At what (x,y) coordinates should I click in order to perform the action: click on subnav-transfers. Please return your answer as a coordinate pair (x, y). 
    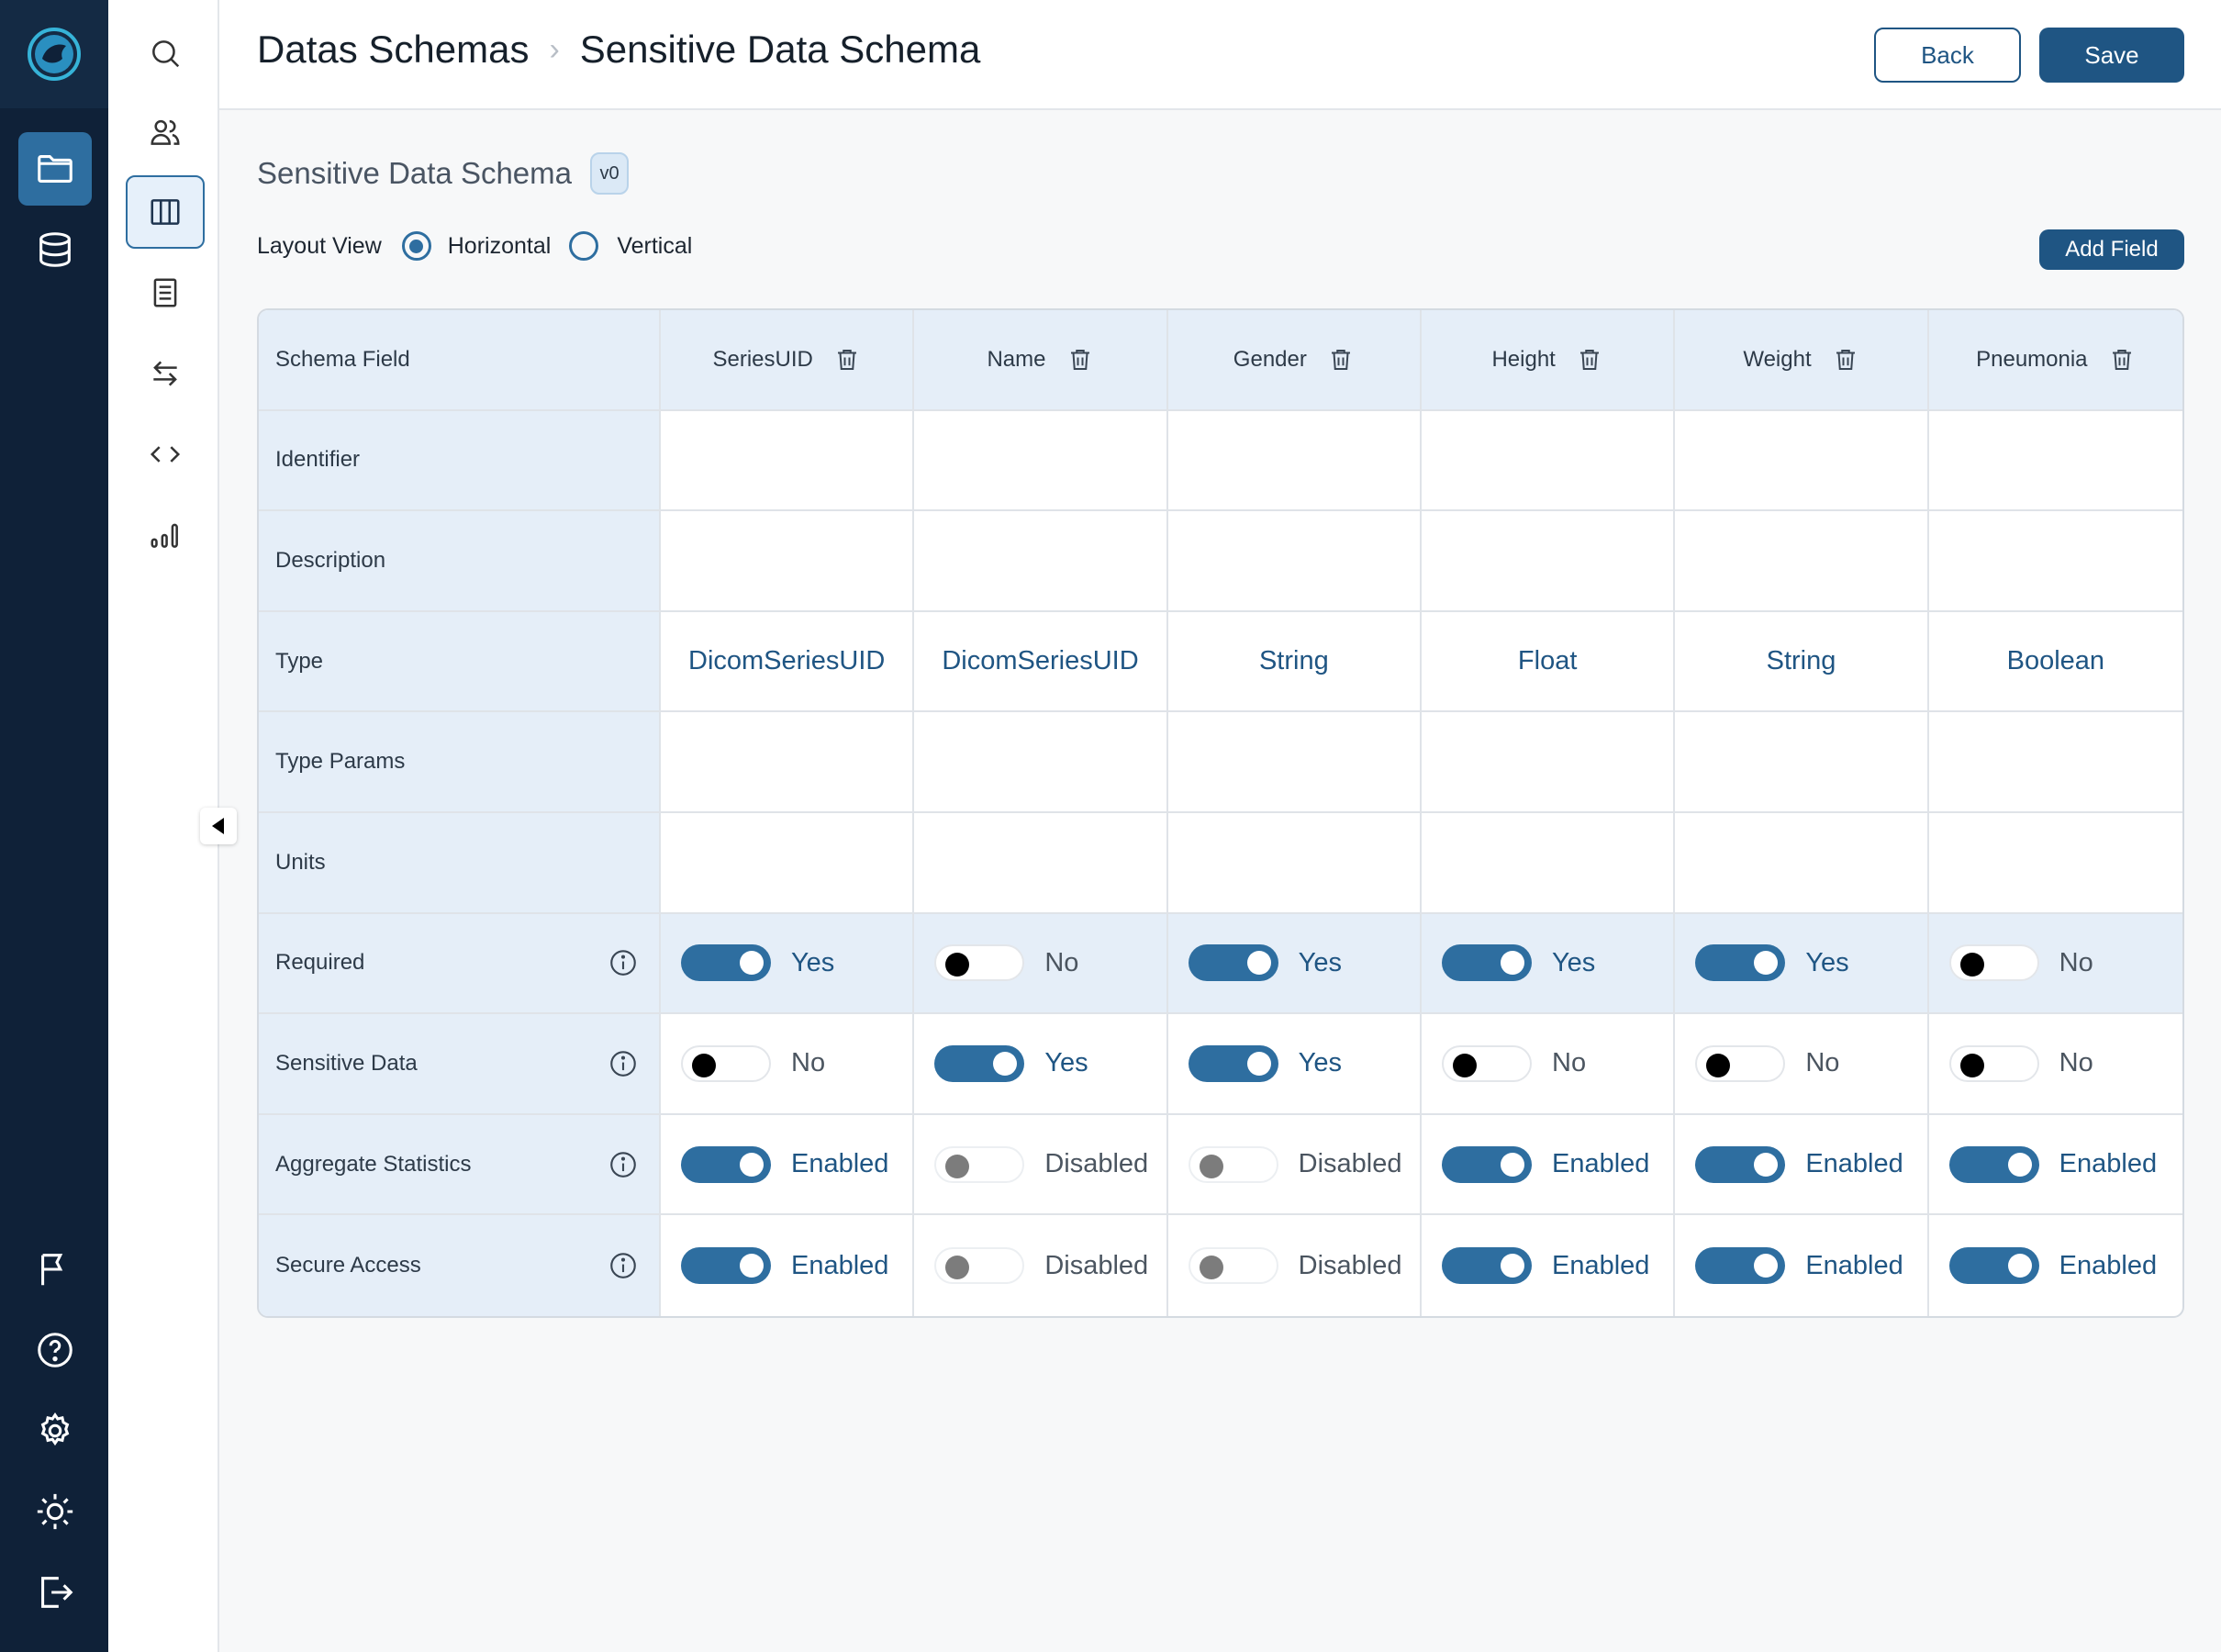
    Looking at the image, I should click on (166, 374).